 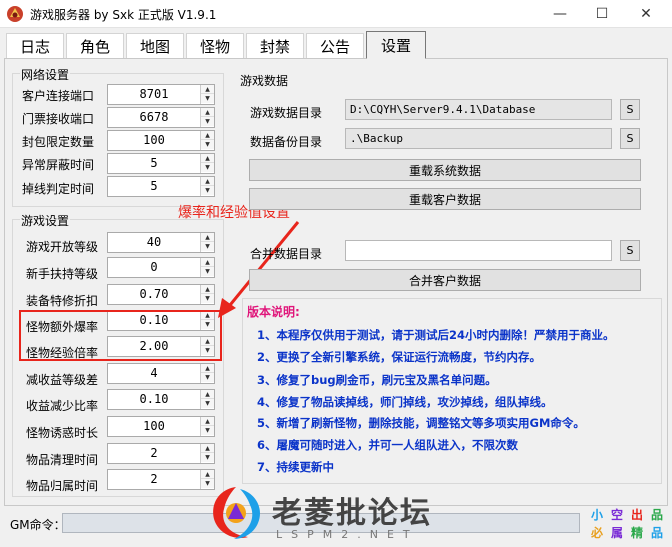 What do you see at coordinates (154, 426) in the screenshot?
I see `lure-time-value: 100` at bounding box center [154, 426].